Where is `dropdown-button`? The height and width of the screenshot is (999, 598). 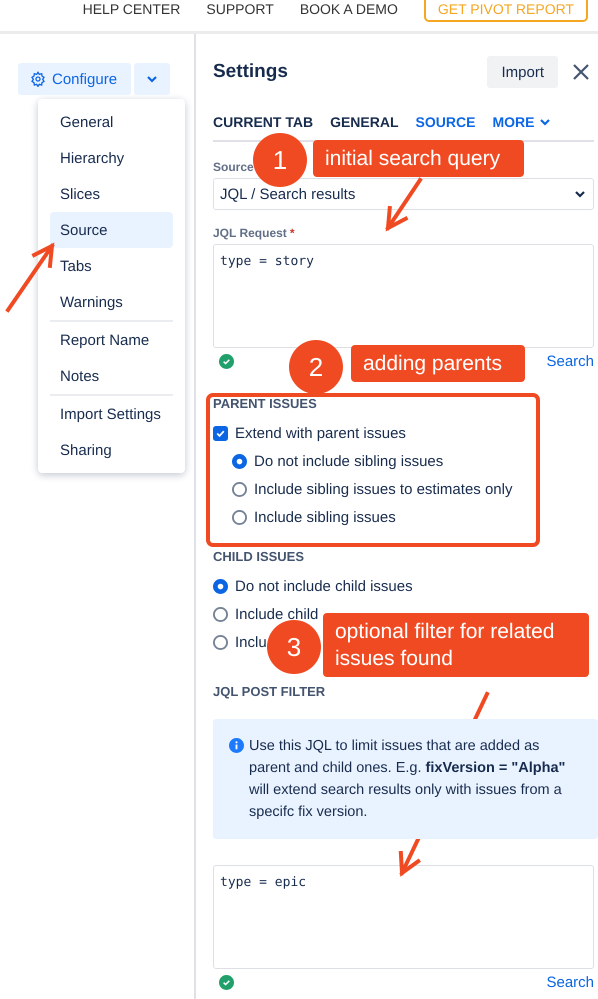 dropdown-button is located at coordinates (152, 79).